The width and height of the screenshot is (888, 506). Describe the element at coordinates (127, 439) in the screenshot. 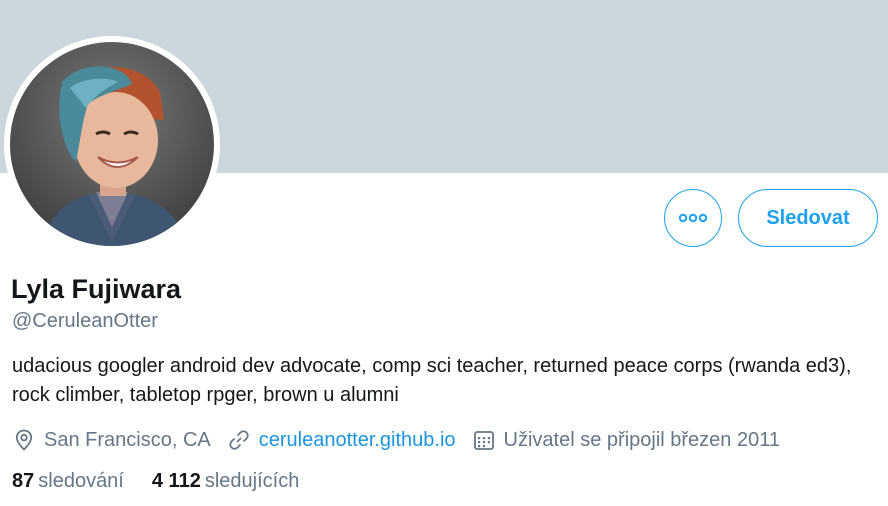

I see `location-text: San Francisco, CA` at that location.